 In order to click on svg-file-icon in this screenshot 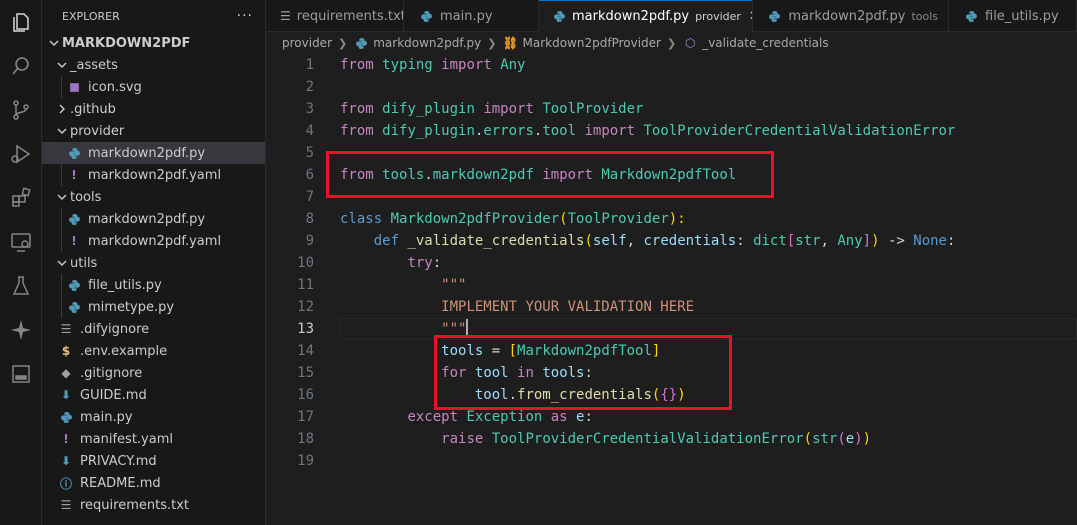, I will do `click(74, 87)`.